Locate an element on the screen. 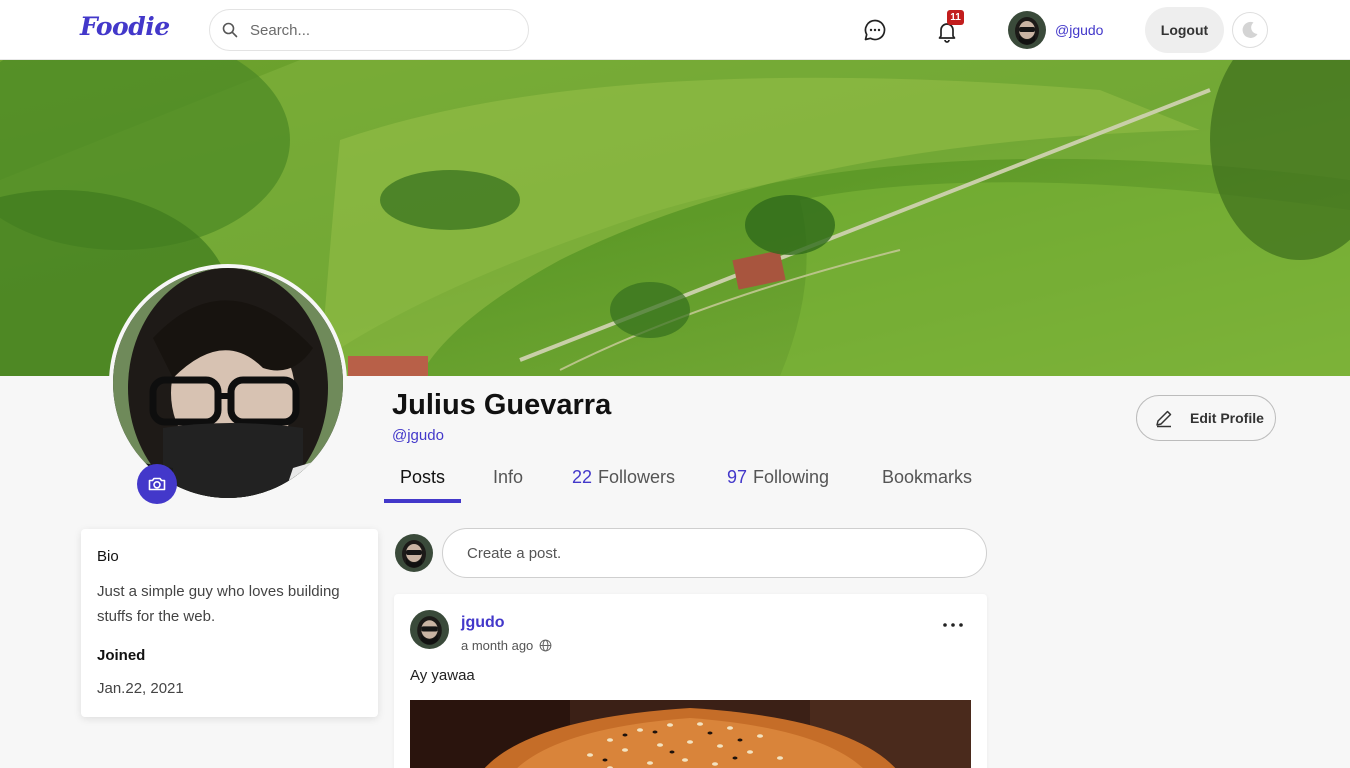 The image size is (1350, 768). globe-icon is located at coordinates (545, 645).